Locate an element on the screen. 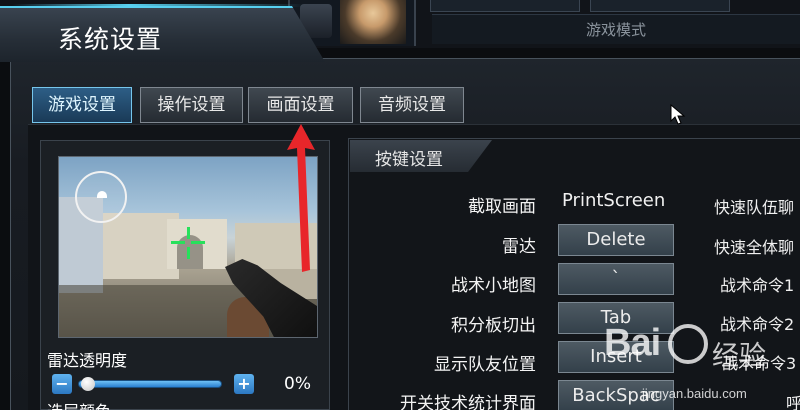 The height and width of the screenshot is (410, 800). key-binding-field: Delete is located at coordinates (616, 240).